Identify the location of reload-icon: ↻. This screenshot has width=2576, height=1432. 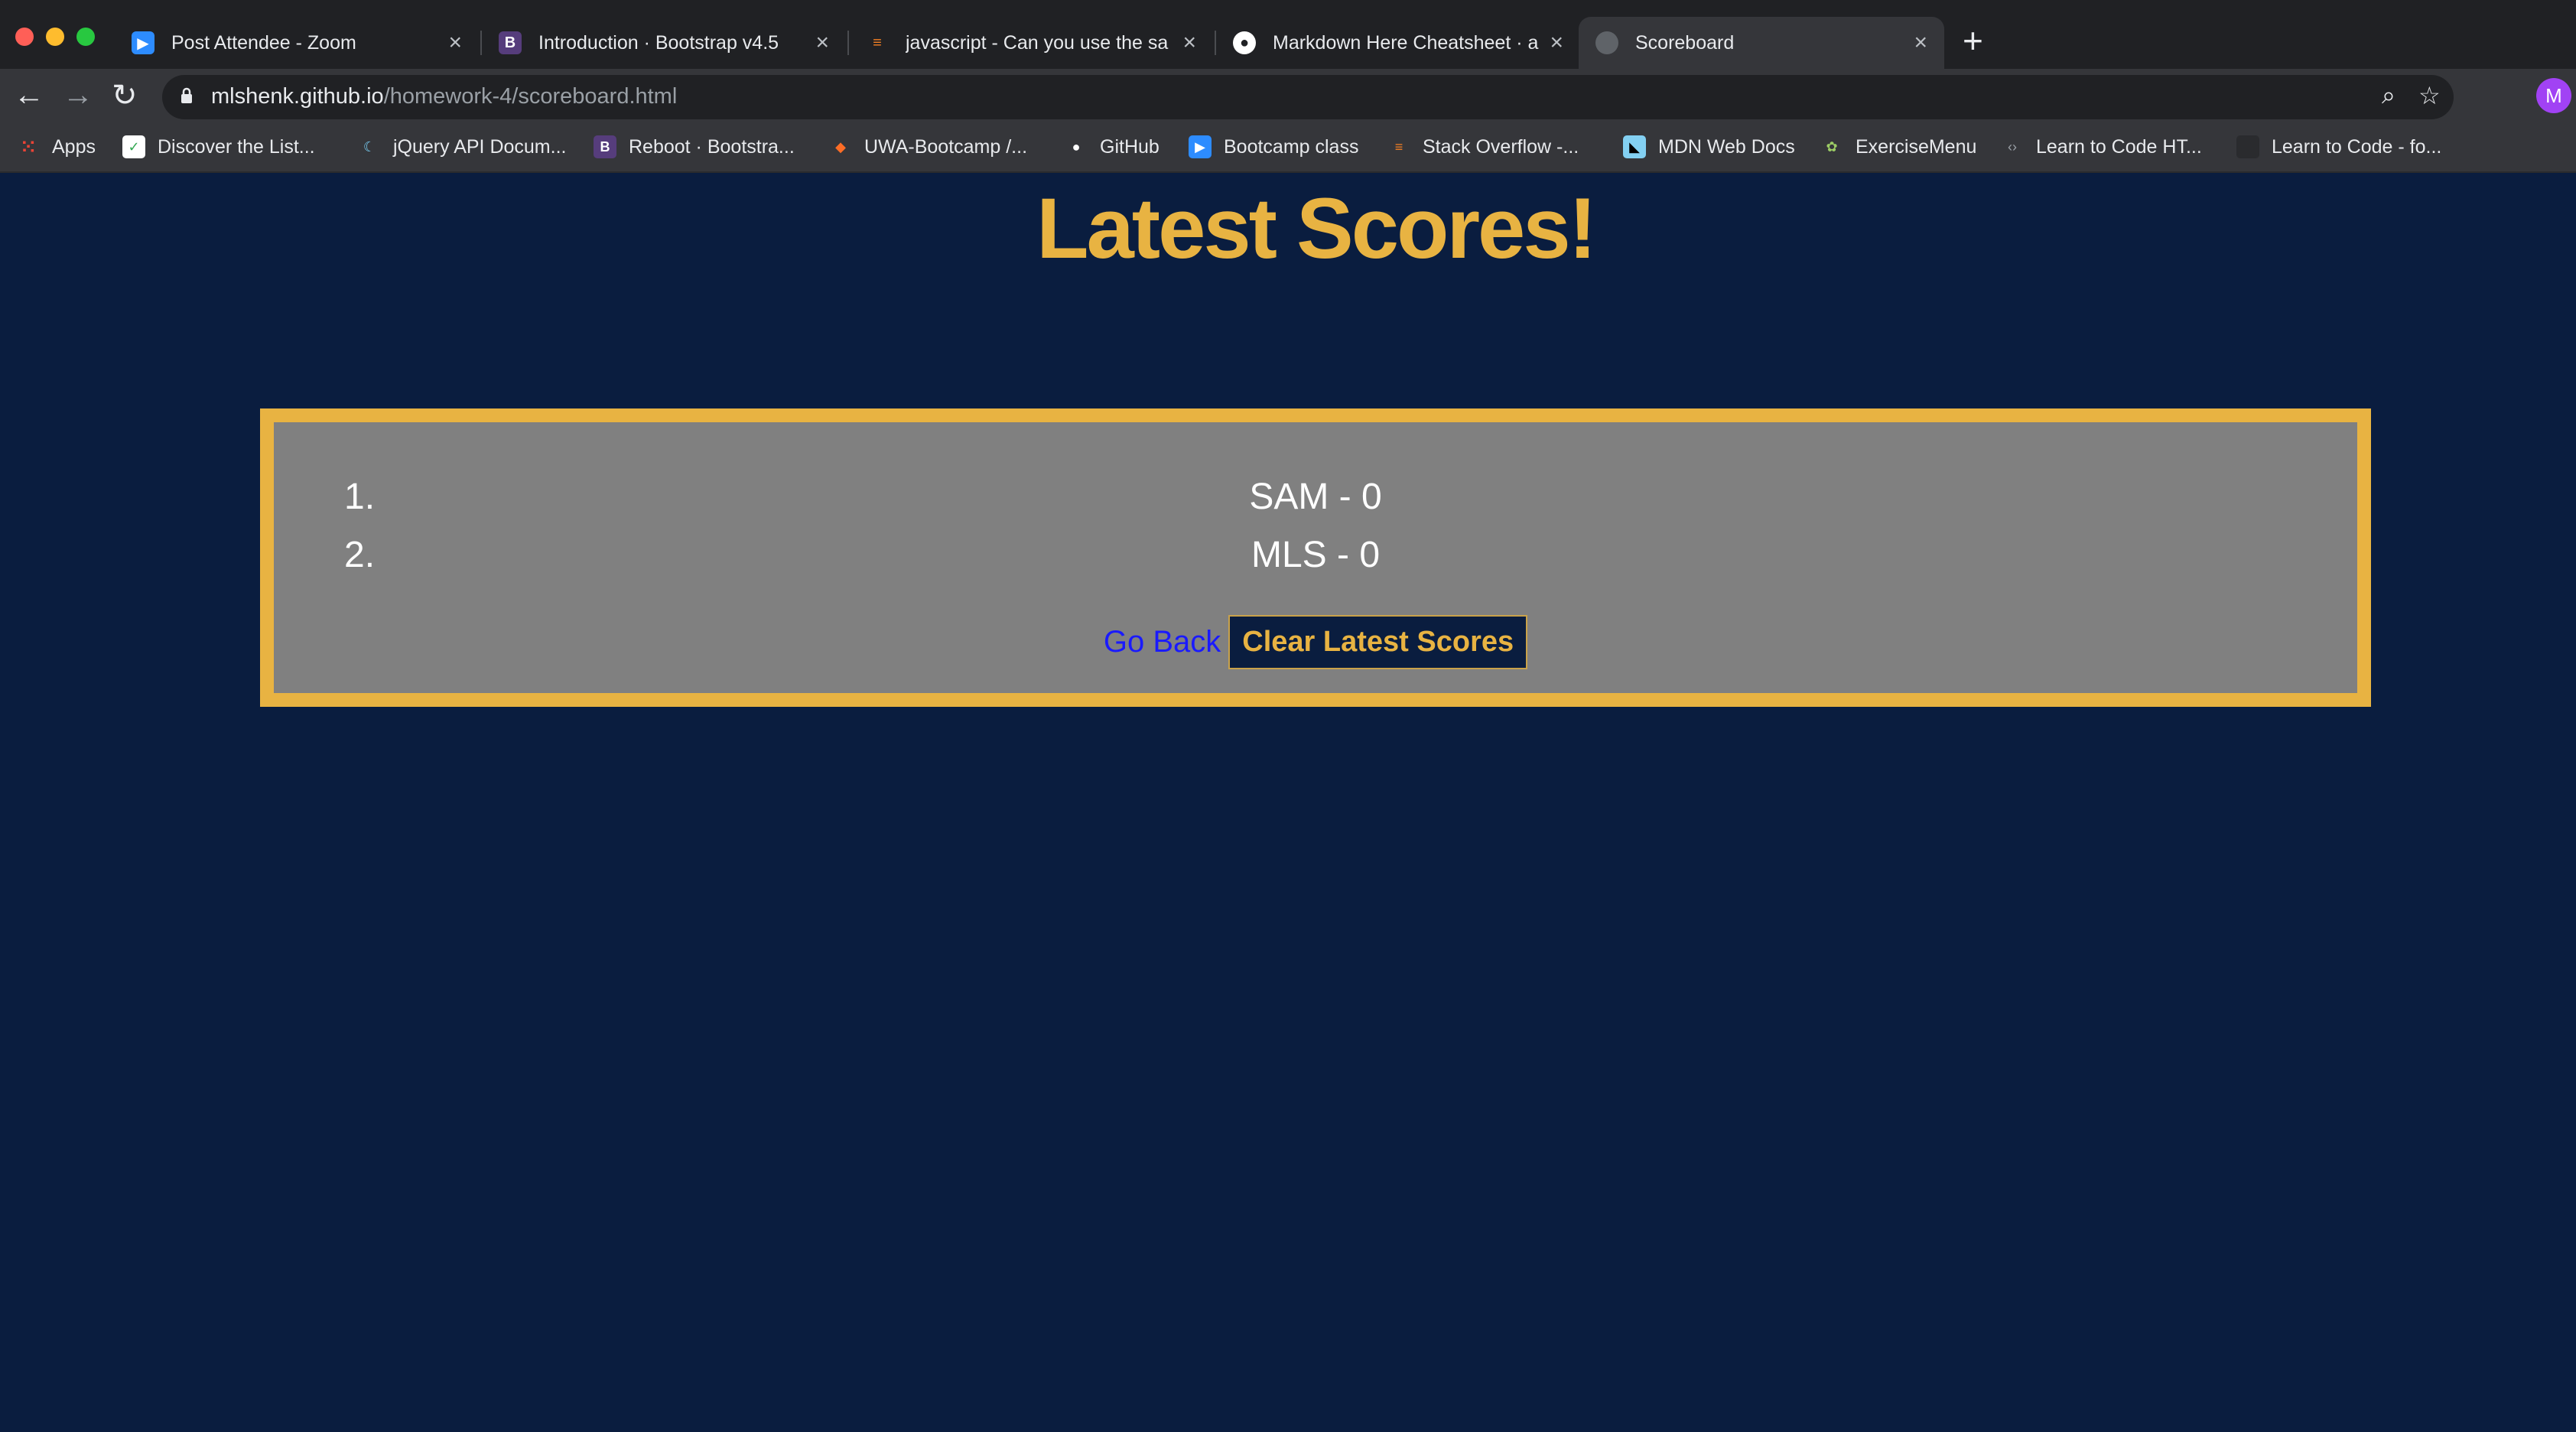
(125, 95).